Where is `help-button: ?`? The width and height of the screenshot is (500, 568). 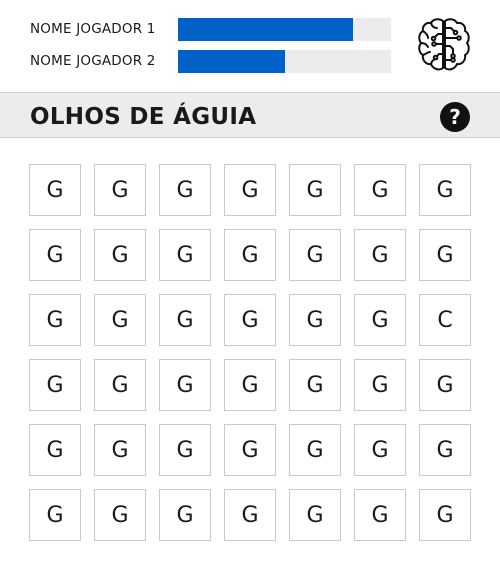
help-button: ? is located at coordinates (455, 117).